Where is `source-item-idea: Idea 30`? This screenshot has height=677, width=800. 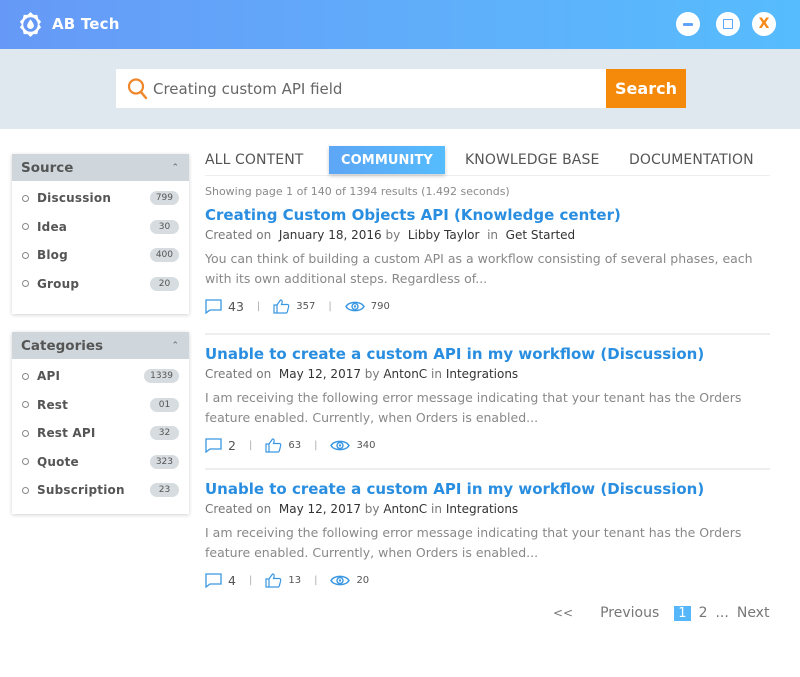
source-item-idea: Idea 30 is located at coordinates (100, 227).